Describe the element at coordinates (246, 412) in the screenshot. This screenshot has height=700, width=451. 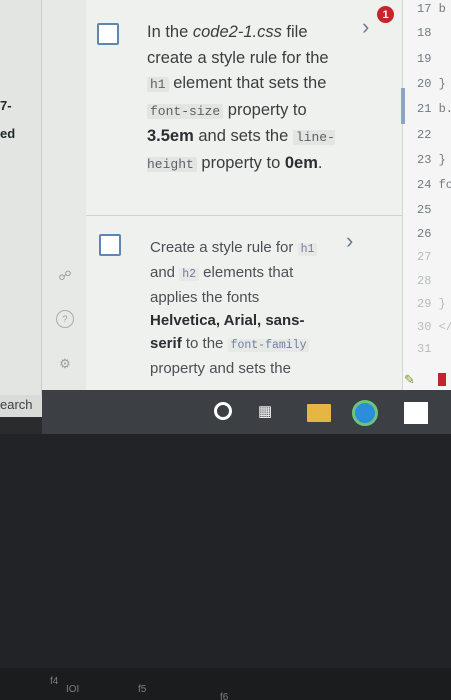
I see `windows-taskbar` at that location.